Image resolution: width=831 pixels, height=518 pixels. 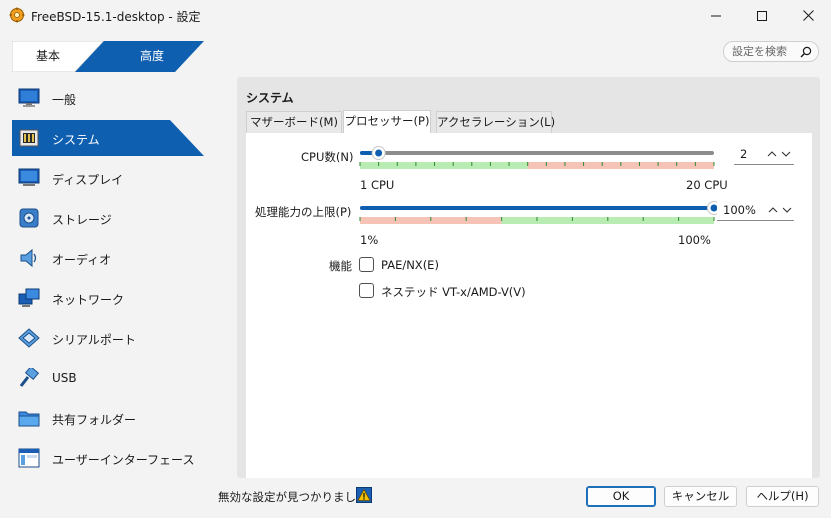 What do you see at coordinates (707, 185) in the screenshot?
I see `cpu-max-label: 20 CPU` at bounding box center [707, 185].